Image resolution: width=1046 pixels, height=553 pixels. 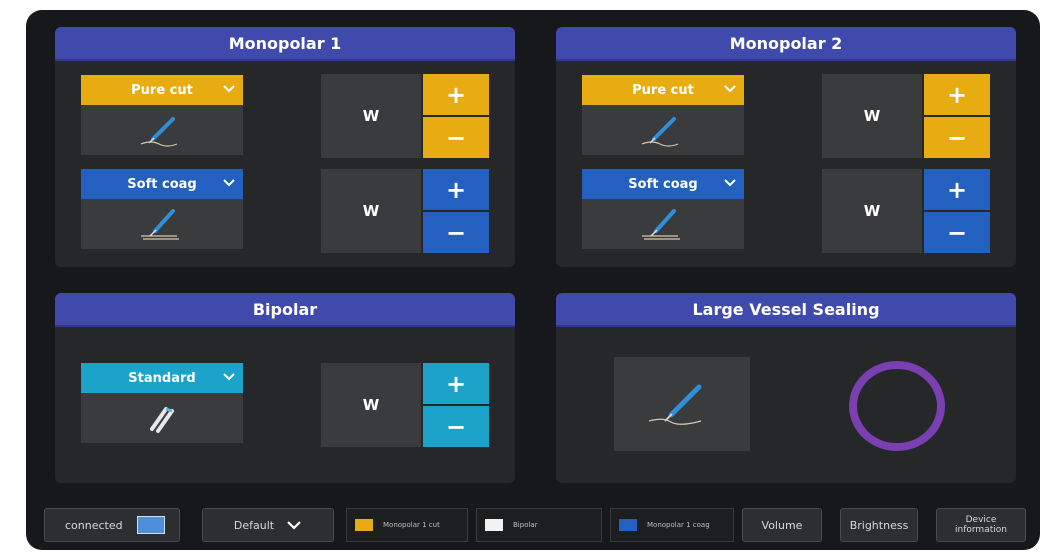 I want to click on monopolar2-cut-label: Pure cut, so click(x=663, y=90).